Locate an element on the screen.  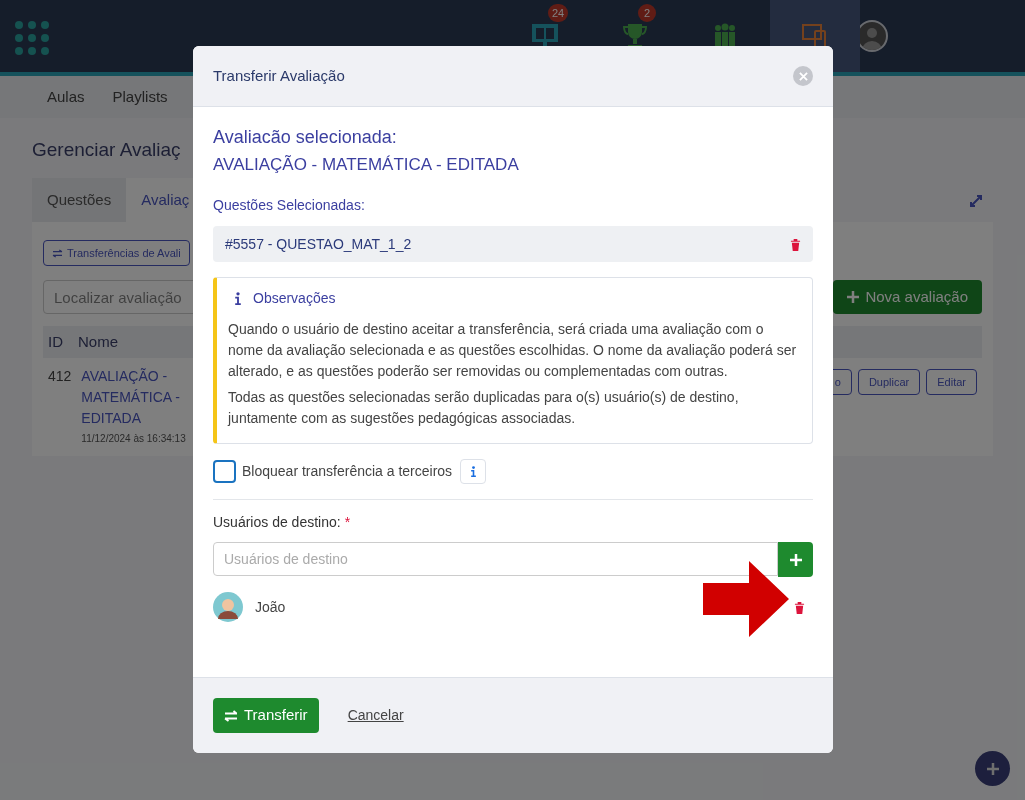
date-text: 11/12/2024 às 16:34:13 is located at coordinates (134, 439).